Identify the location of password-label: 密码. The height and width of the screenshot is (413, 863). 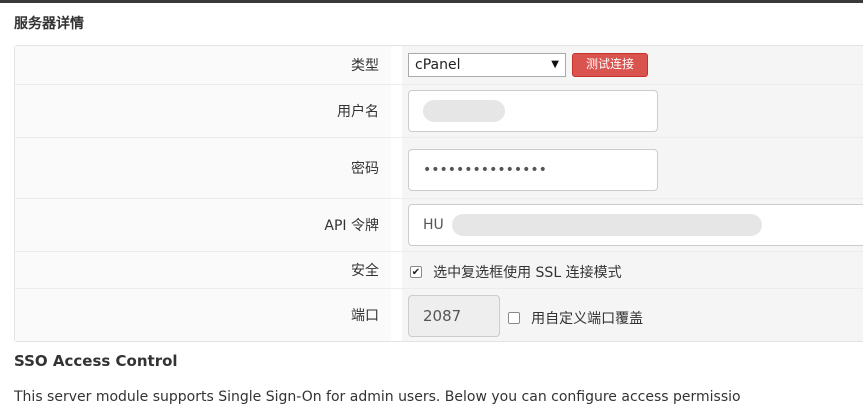
(203, 168).